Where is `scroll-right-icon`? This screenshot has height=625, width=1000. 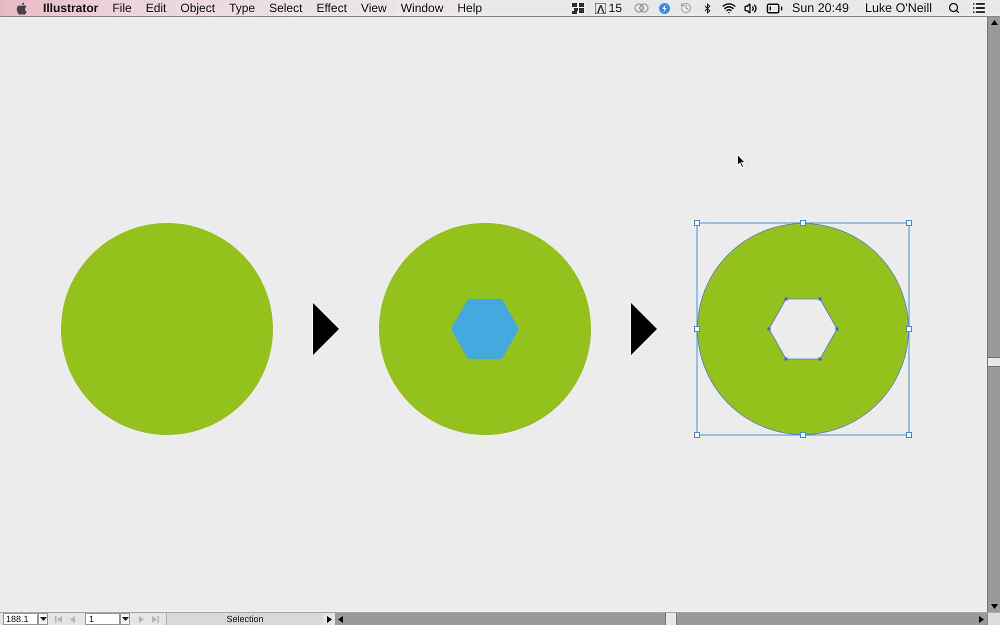
scroll-right-icon is located at coordinates (981, 619).